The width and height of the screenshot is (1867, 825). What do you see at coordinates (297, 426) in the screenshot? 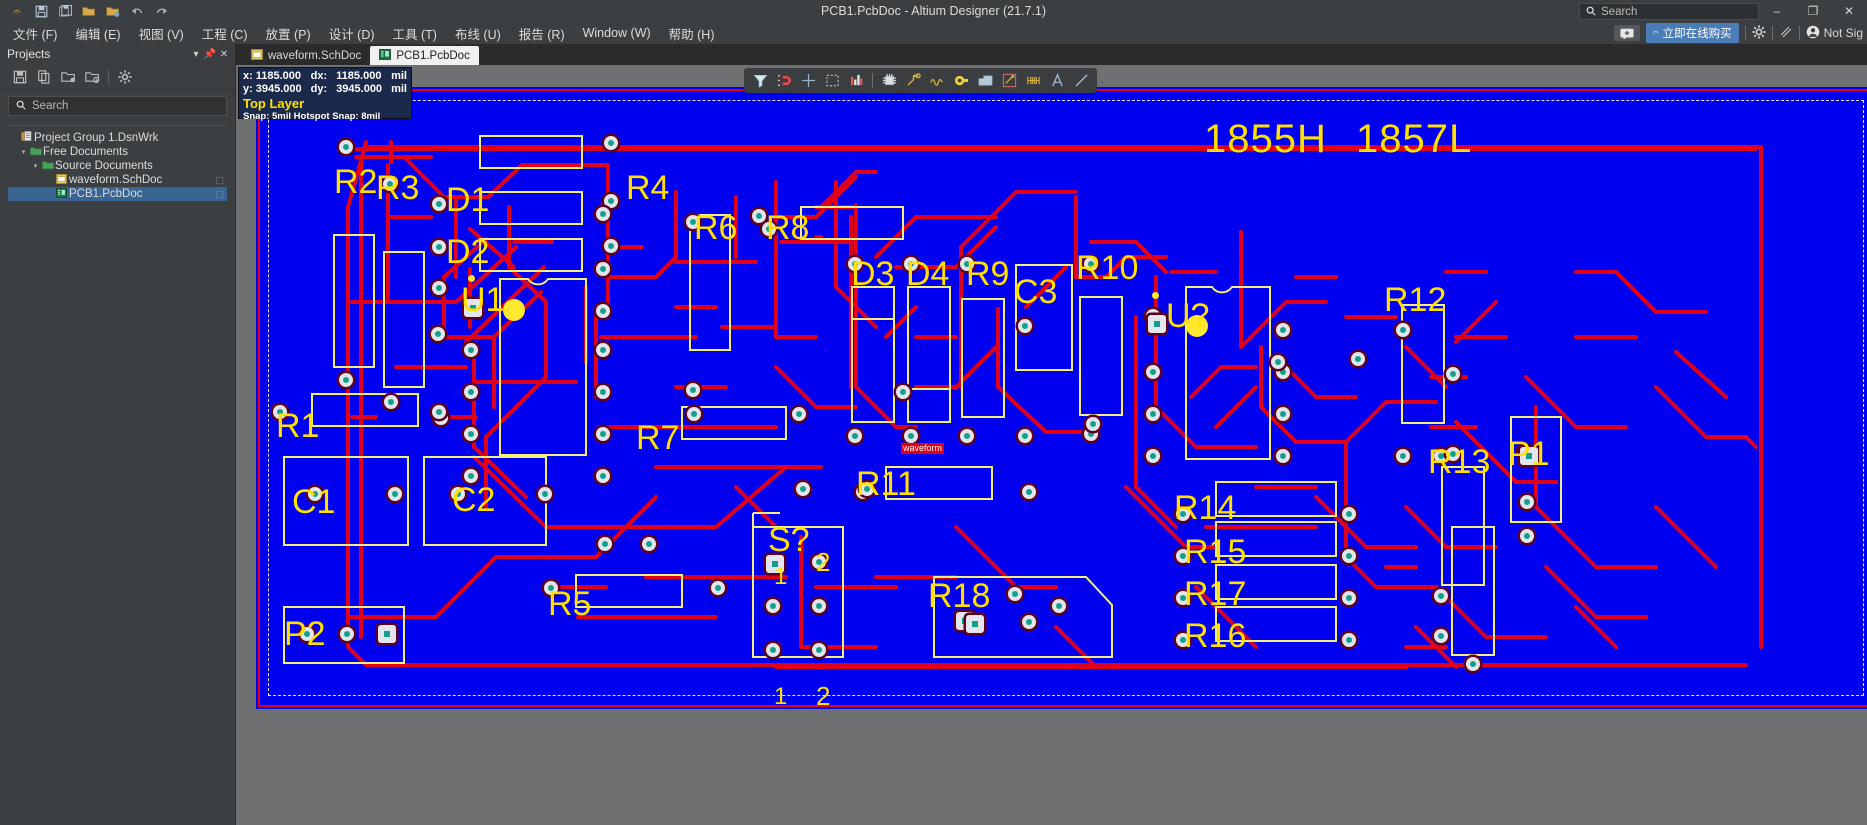
I see `designator-R1: R1` at bounding box center [297, 426].